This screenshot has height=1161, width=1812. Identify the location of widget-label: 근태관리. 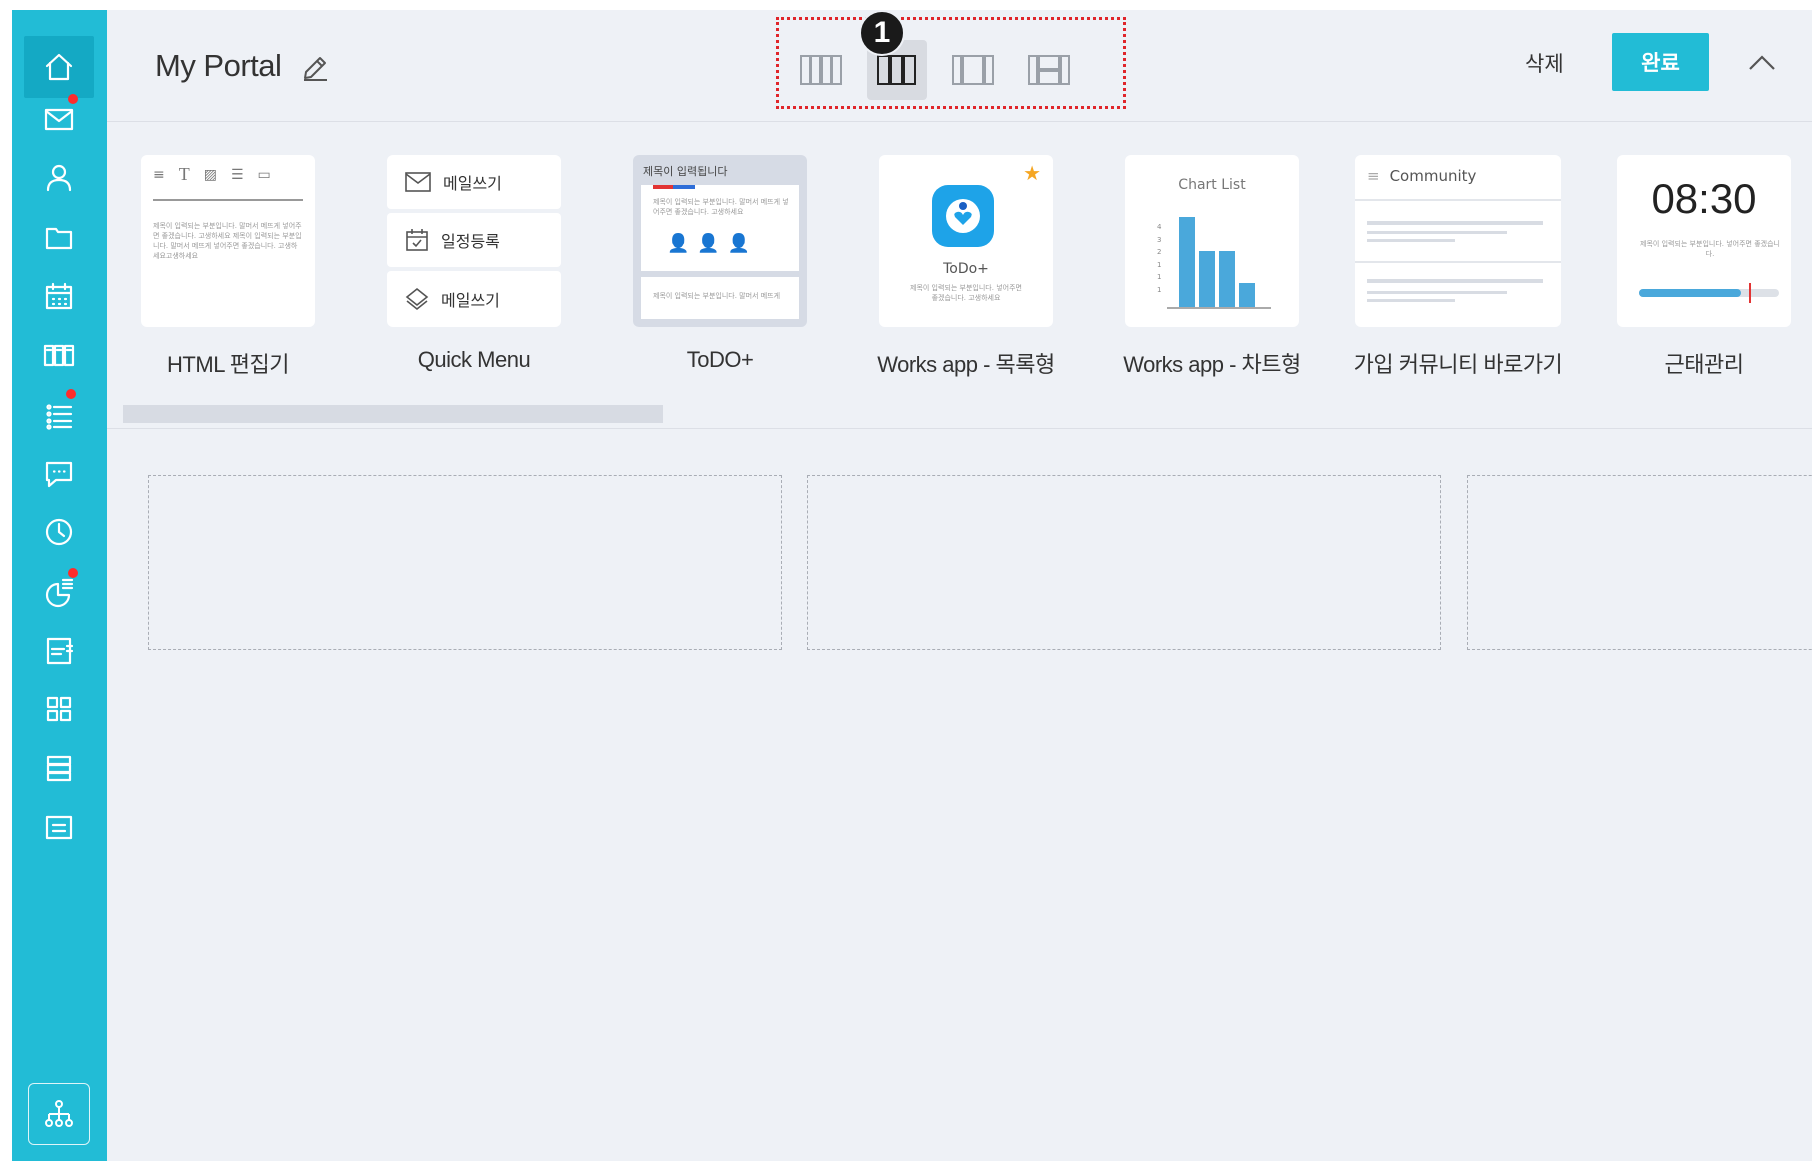
(1704, 364).